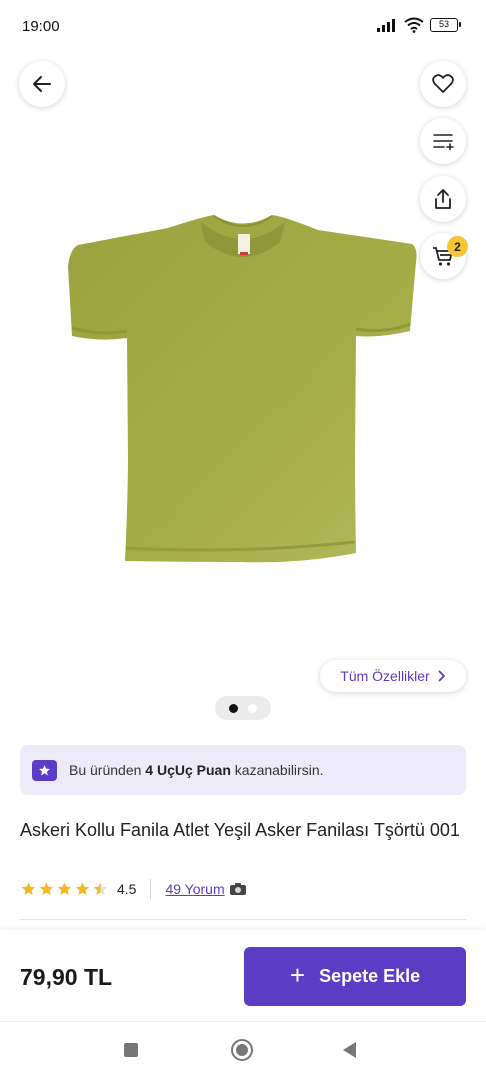  What do you see at coordinates (107, 770) in the screenshot?
I see `points-prefix: Bu üründen` at bounding box center [107, 770].